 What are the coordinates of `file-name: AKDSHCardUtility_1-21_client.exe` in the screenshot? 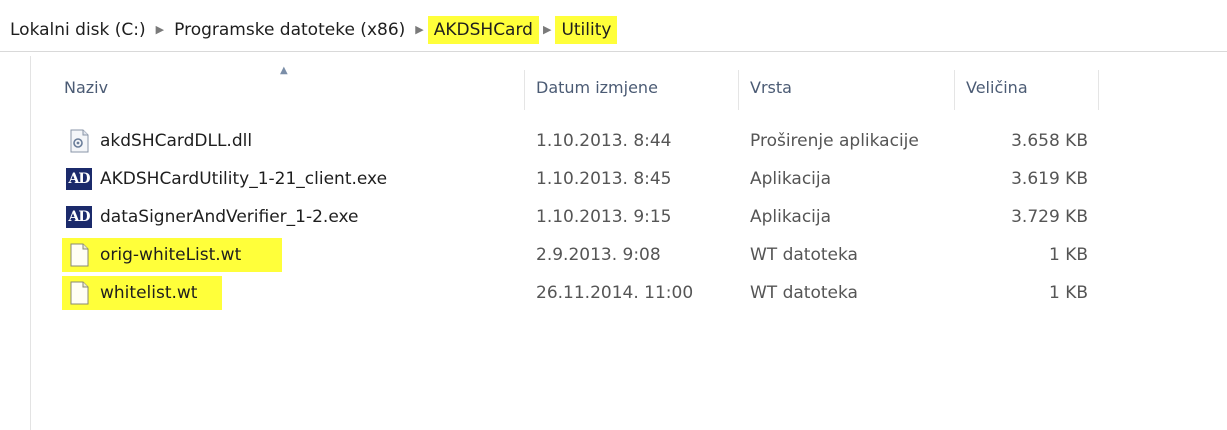 It's located at (244, 179).